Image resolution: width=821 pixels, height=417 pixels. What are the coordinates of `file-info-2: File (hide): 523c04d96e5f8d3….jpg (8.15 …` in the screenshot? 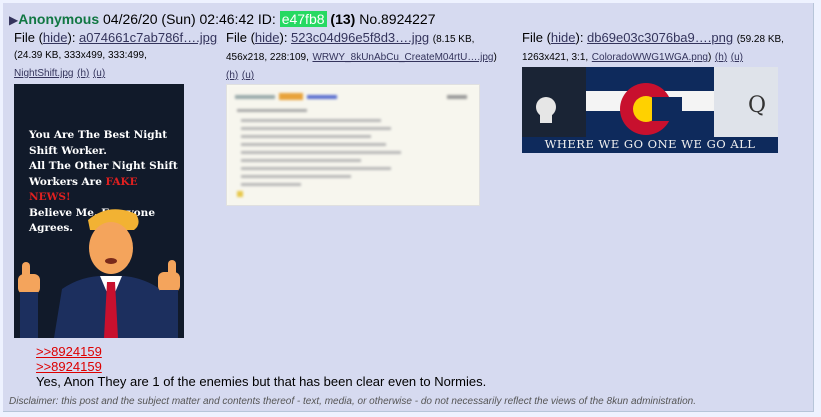 It's located at (361, 55).